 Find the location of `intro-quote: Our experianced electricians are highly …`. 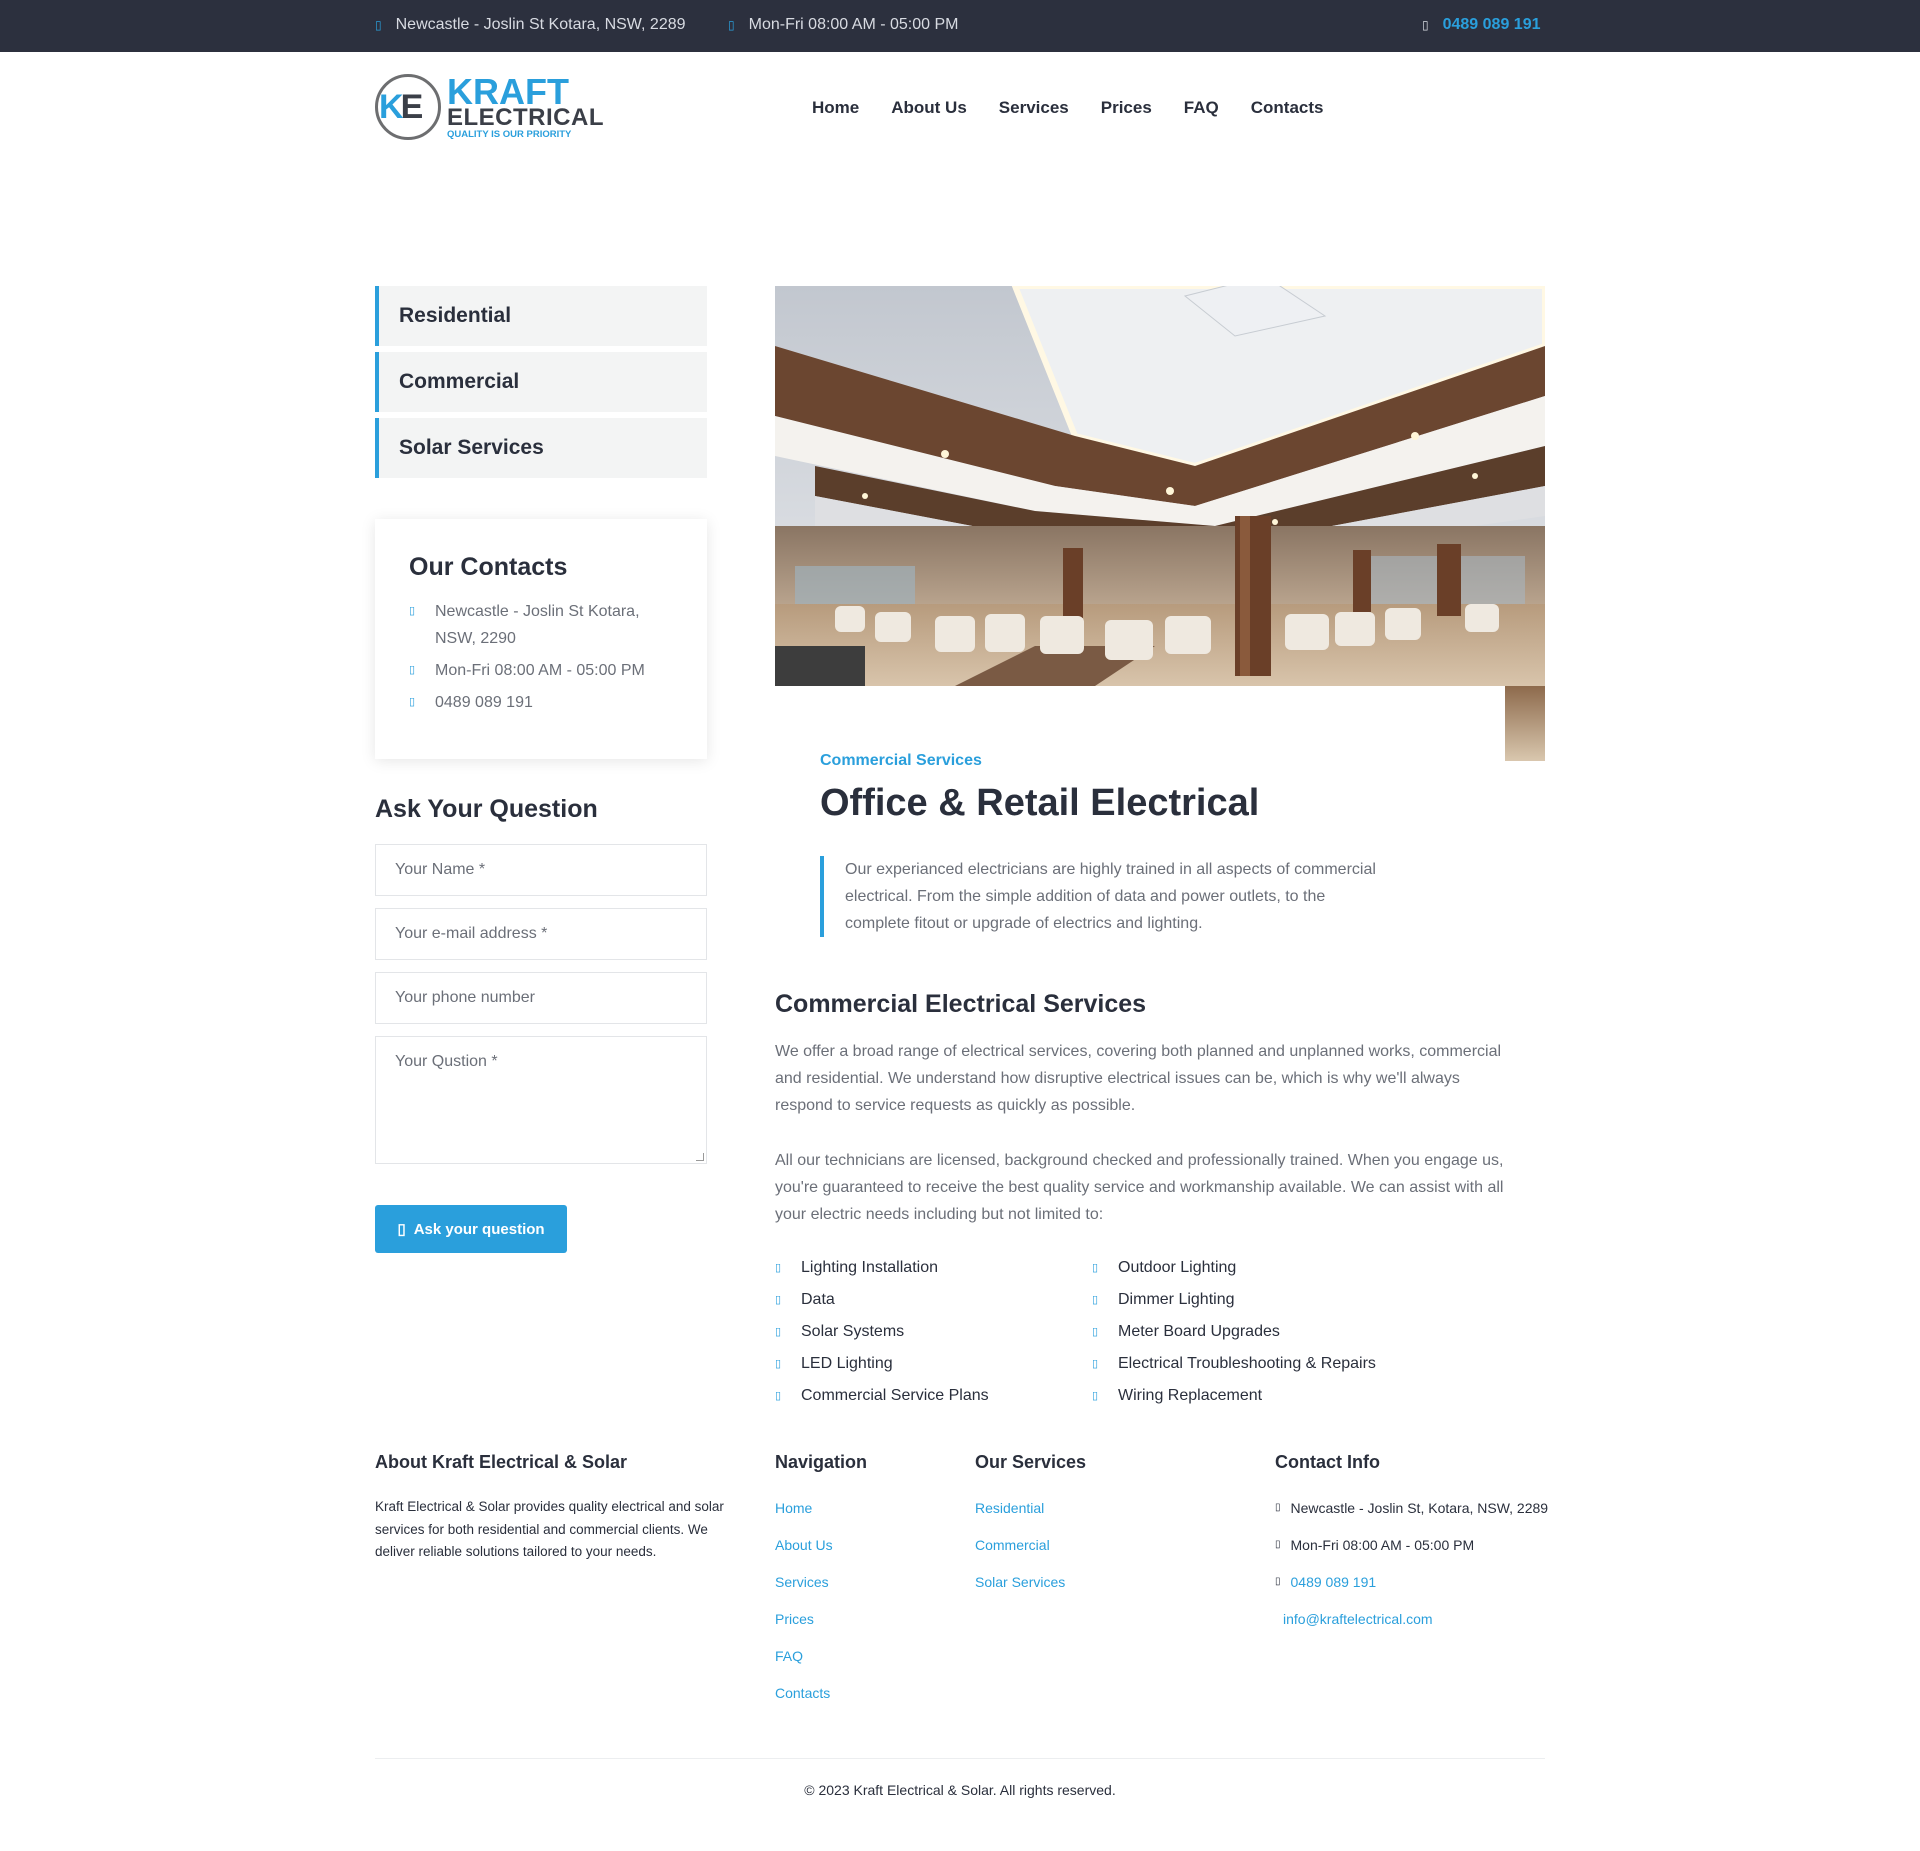

intro-quote: Our experianced electricians are highly … is located at coordinates (1105, 896).